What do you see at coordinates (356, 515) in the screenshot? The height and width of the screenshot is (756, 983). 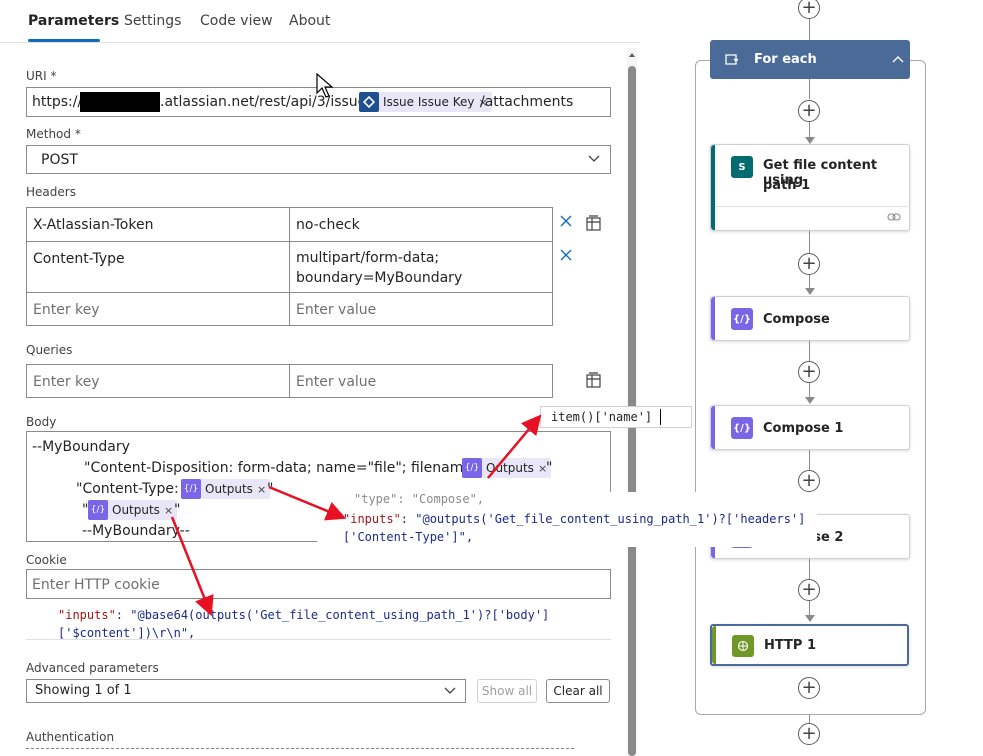 I see `annotation-arrows` at bounding box center [356, 515].